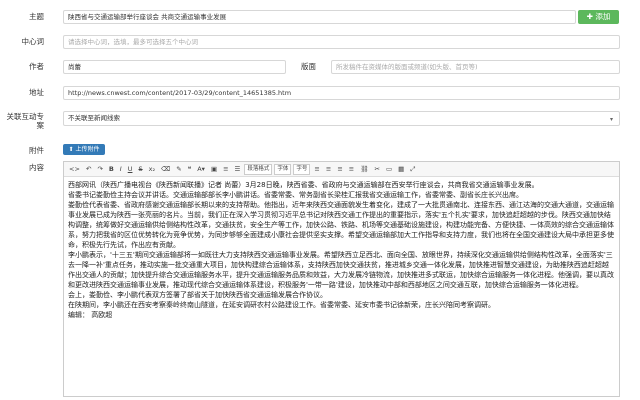 The image size is (640, 400). I want to click on related-select: 不关联至新闻线索 ▾, so click(341, 118).